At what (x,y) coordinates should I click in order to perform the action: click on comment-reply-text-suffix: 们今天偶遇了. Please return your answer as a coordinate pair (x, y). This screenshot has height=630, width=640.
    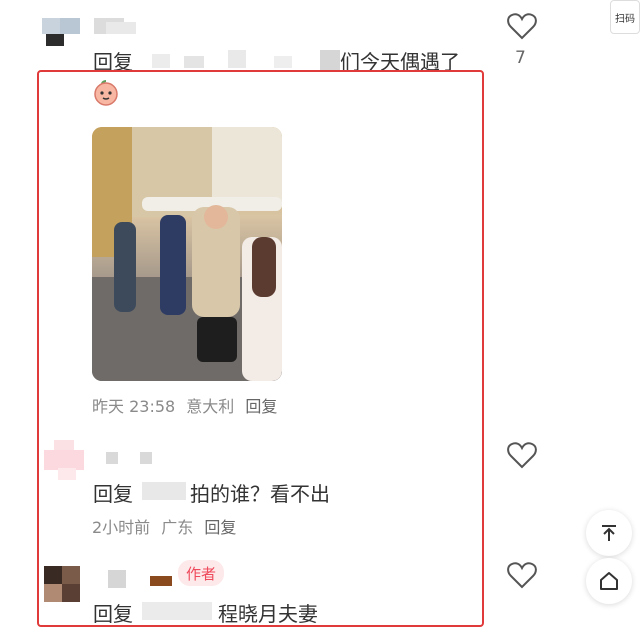
    Looking at the image, I should click on (400, 62).